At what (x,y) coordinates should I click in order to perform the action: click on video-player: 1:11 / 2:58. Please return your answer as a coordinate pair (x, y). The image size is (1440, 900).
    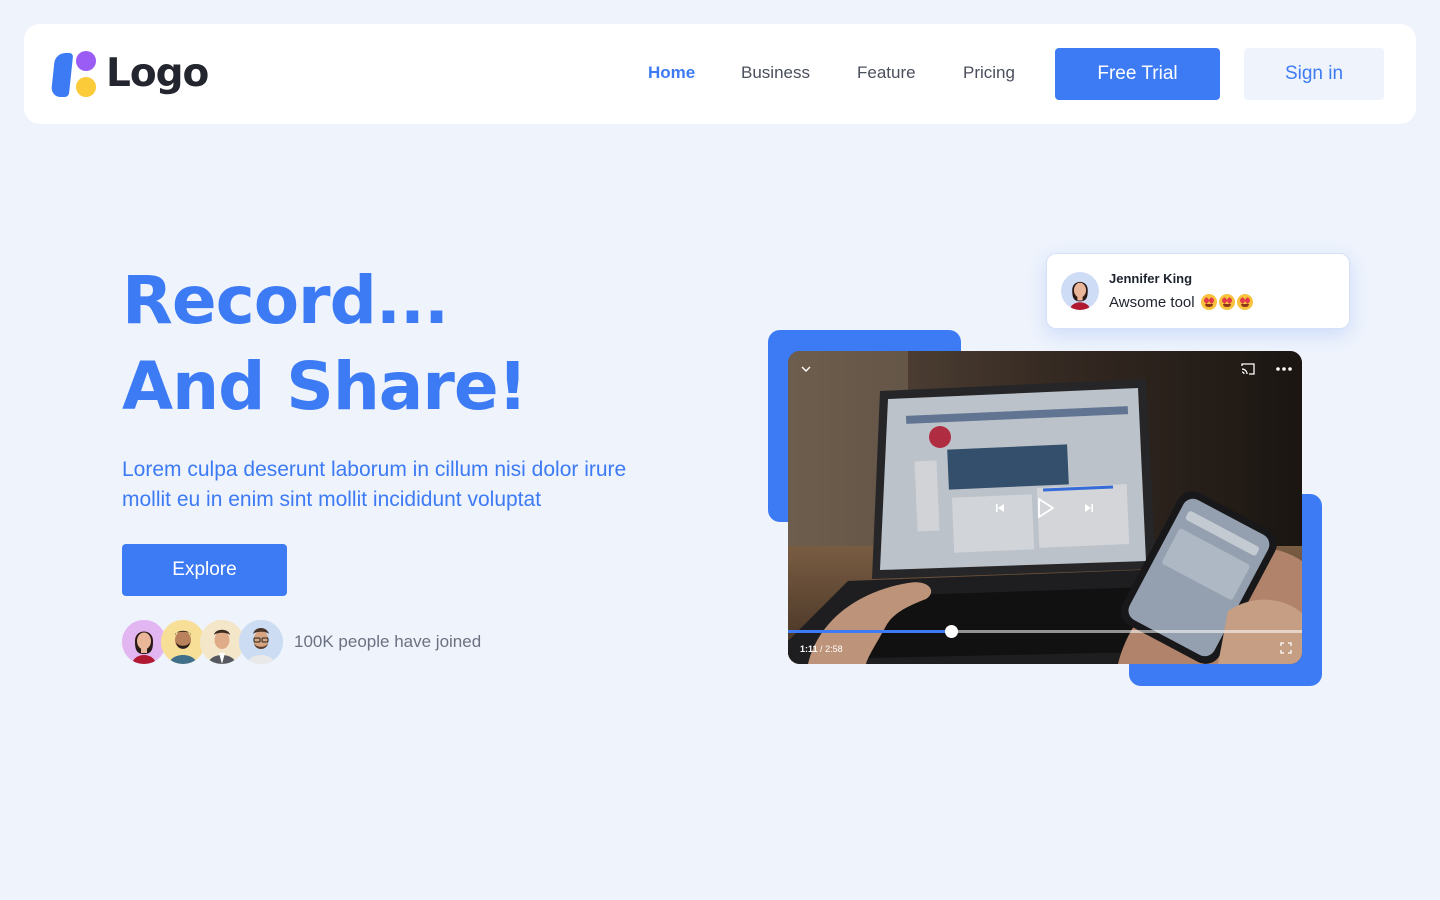
    Looking at the image, I should click on (1045, 507).